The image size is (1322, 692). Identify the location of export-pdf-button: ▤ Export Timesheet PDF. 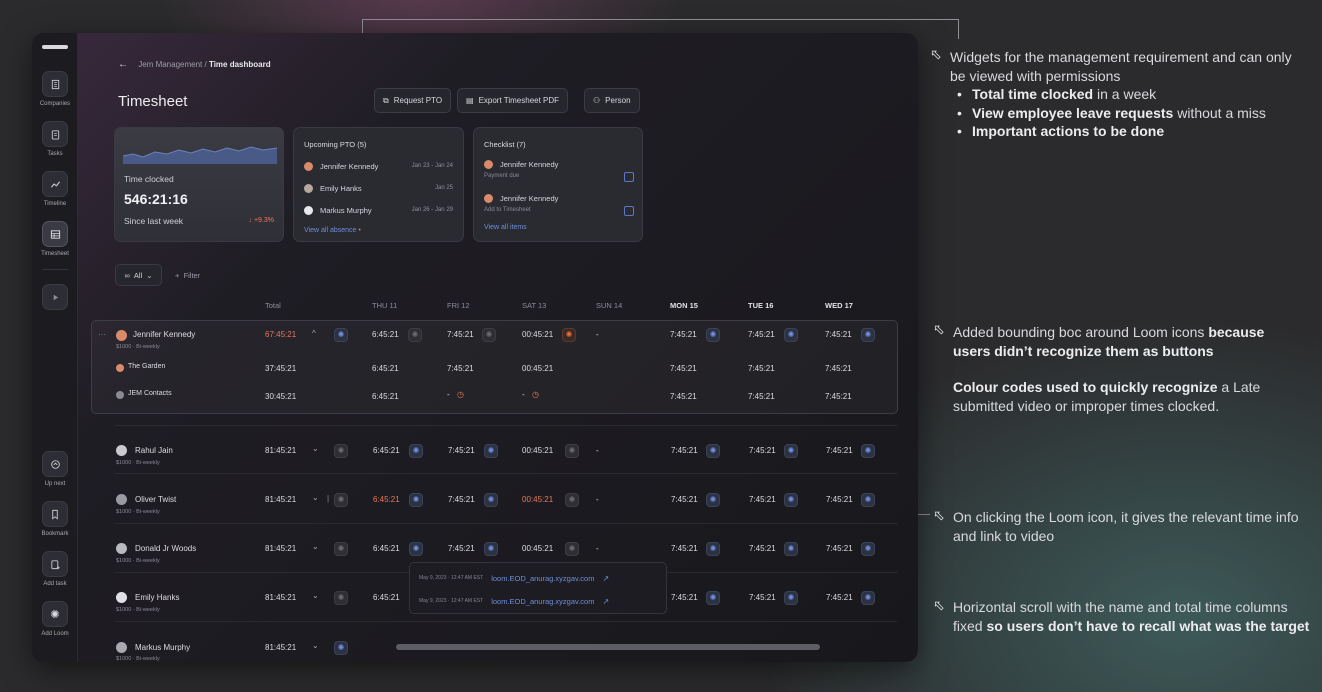
(513, 100).